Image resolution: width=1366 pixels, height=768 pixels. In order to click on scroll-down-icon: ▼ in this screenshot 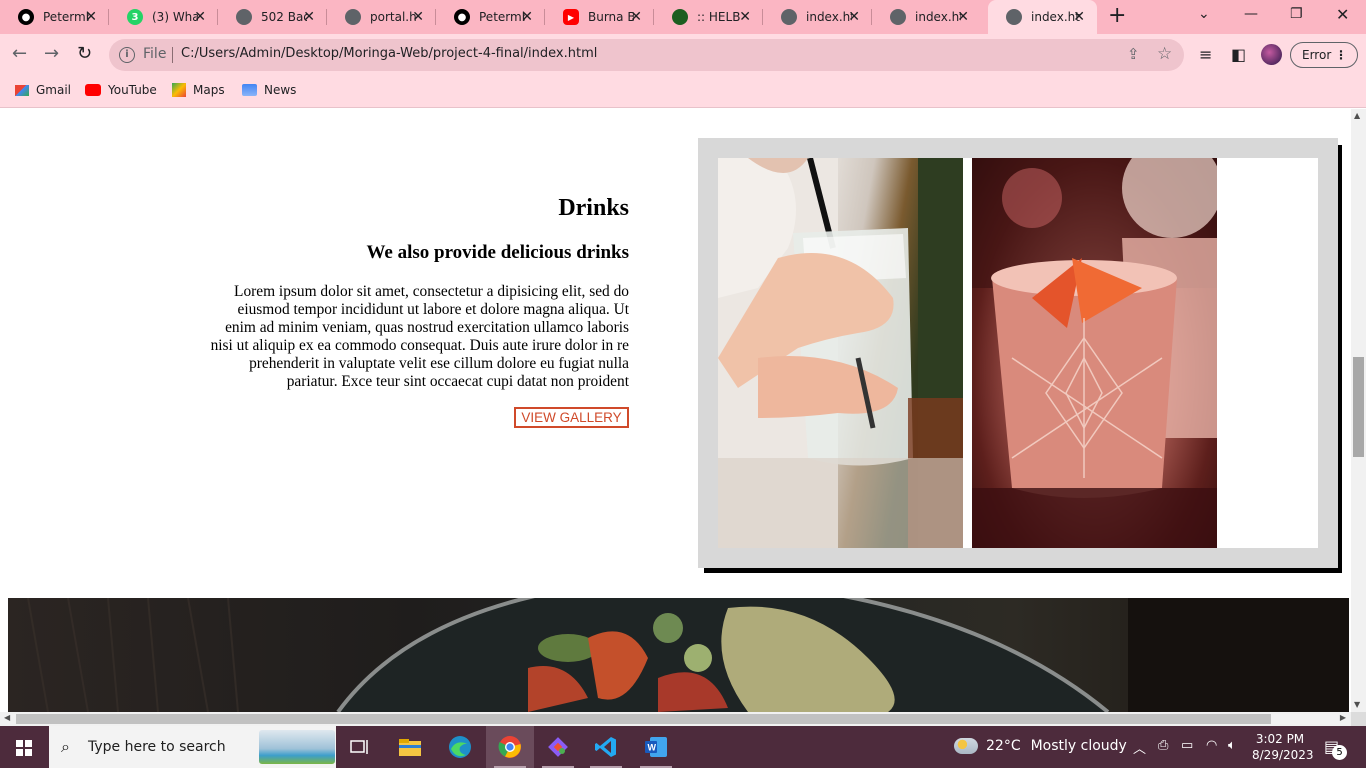, I will do `click(1357, 704)`.